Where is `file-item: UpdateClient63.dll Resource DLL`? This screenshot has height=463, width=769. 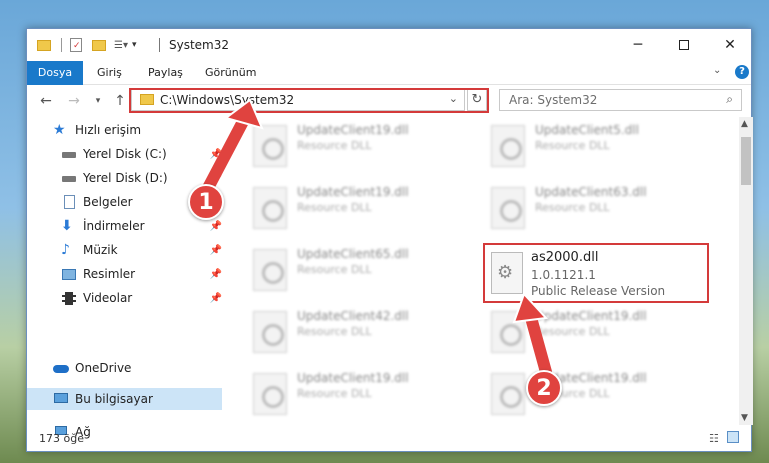
file-item: UpdateClient63.dll Resource DLL is located at coordinates (598, 208).